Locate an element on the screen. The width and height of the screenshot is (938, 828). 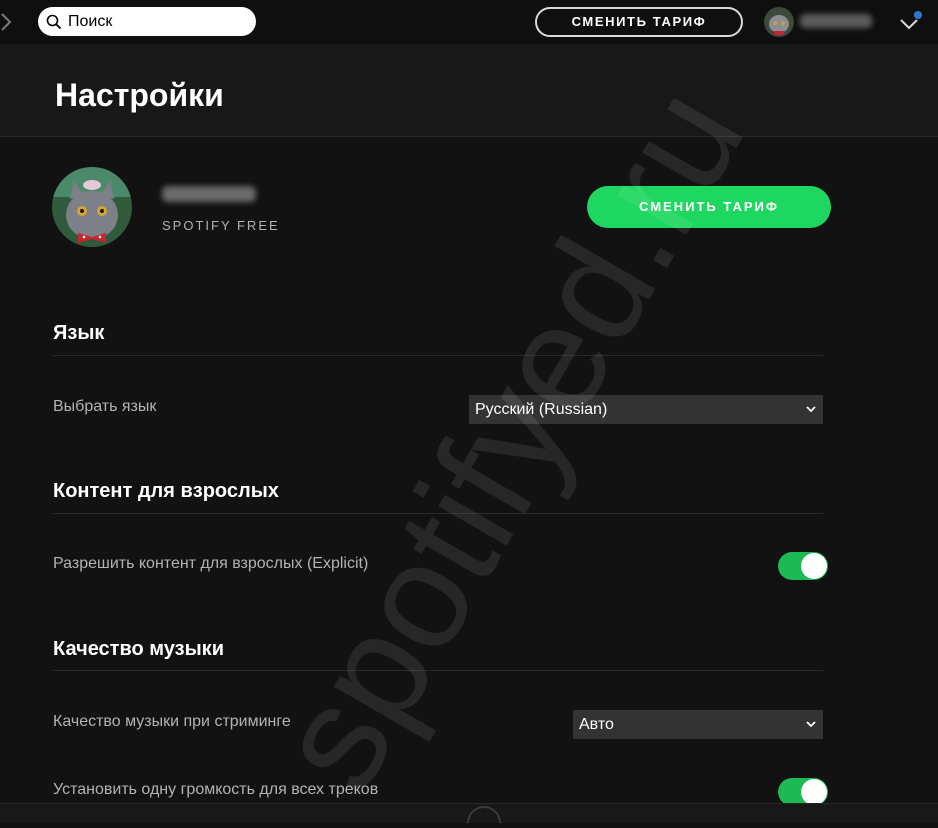
username-blurred is located at coordinates (836, 21).